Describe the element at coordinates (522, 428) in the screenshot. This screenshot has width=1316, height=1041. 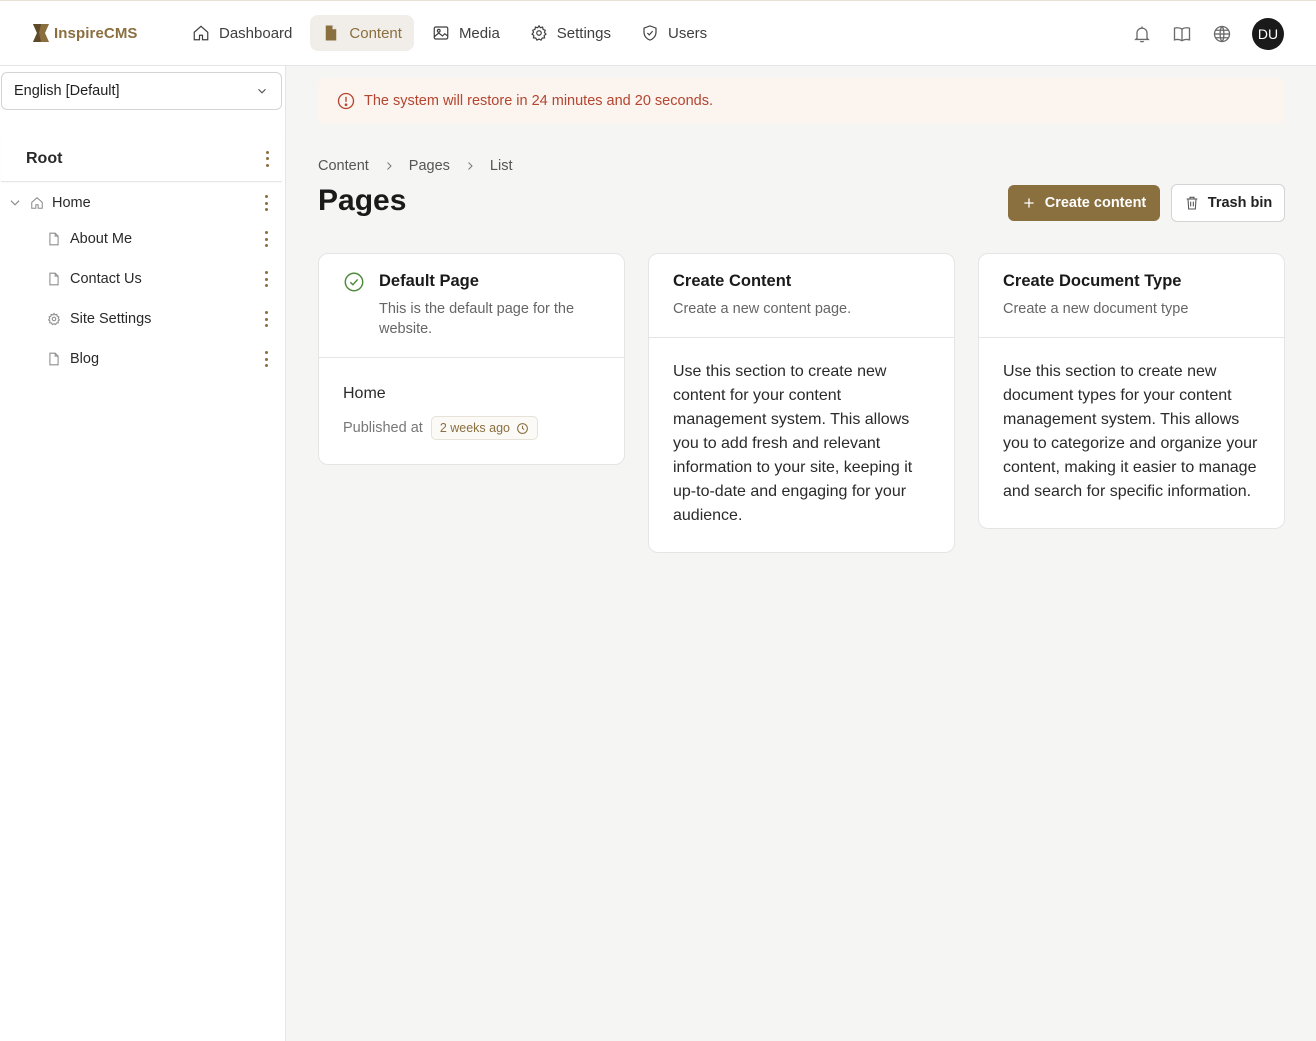
I see `clock-icon` at that location.